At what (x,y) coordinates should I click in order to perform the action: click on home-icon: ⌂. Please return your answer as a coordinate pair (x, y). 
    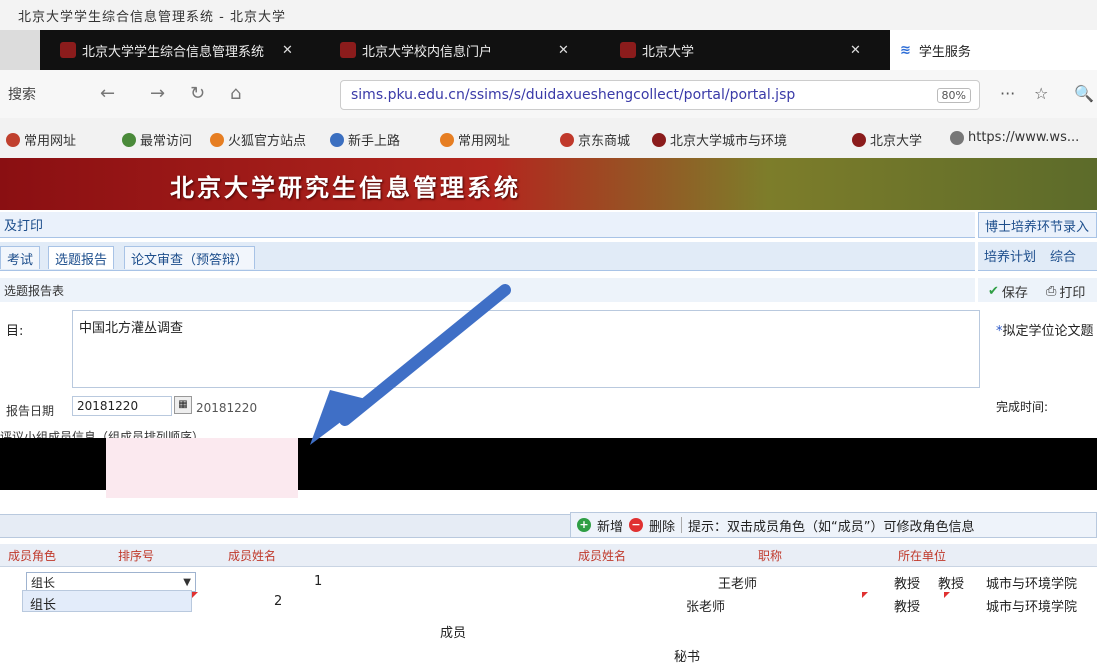
    Looking at the image, I should click on (235, 93).